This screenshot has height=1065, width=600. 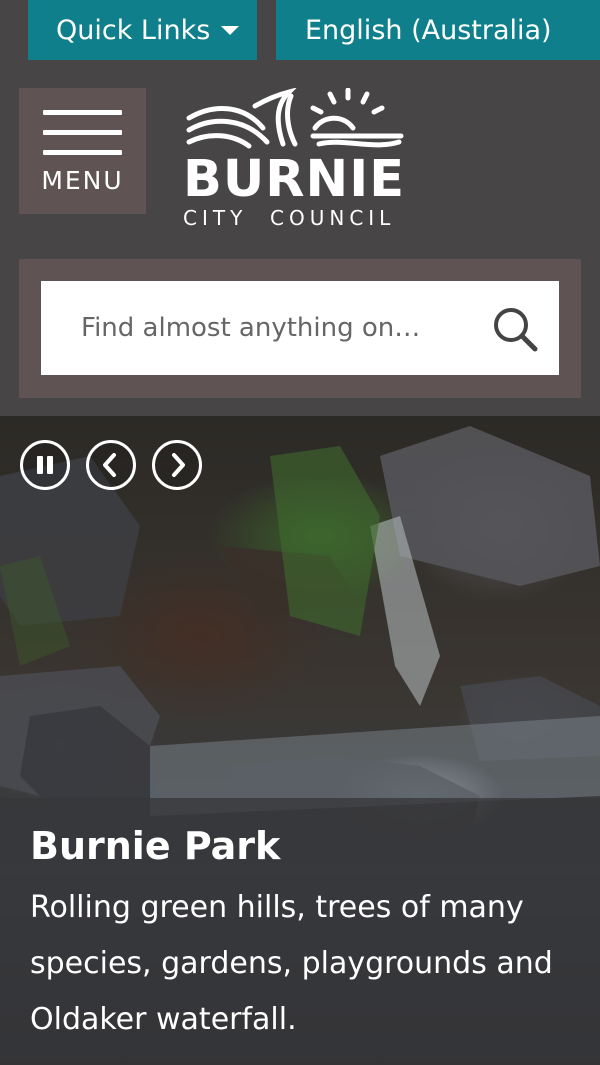 I want to click on next-slide-button, so click(x=177, y=465).